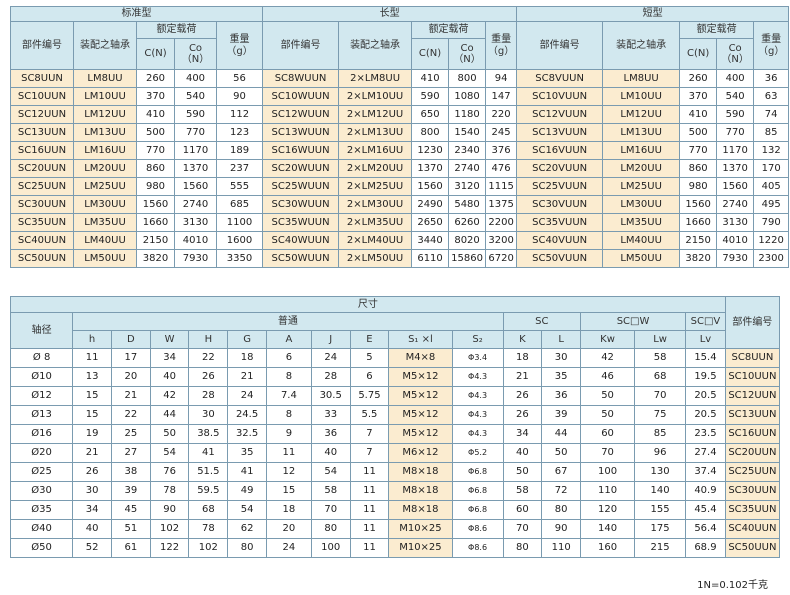 Image resolution: width=790 pixels, height=595 pixels. Describe the element at coordinates (771, 240) in the screenshot. I see `table-cell: 1220` at that location.